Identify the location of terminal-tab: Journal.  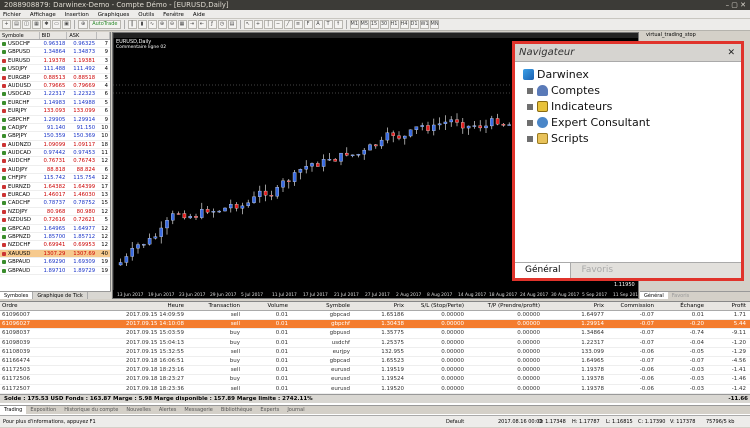
(295, 410).